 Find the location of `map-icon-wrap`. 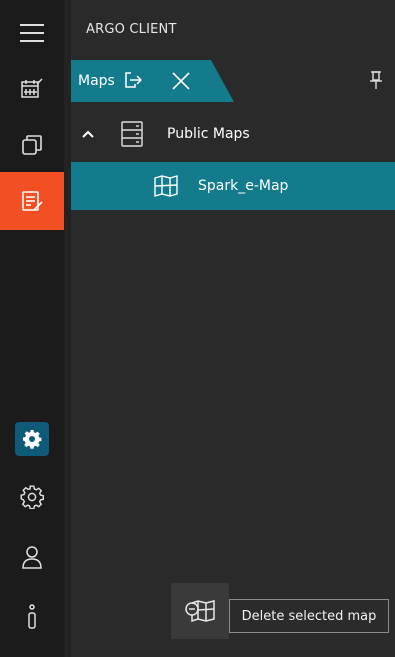

map-icon-wrap is located at coordinates (166, 186).